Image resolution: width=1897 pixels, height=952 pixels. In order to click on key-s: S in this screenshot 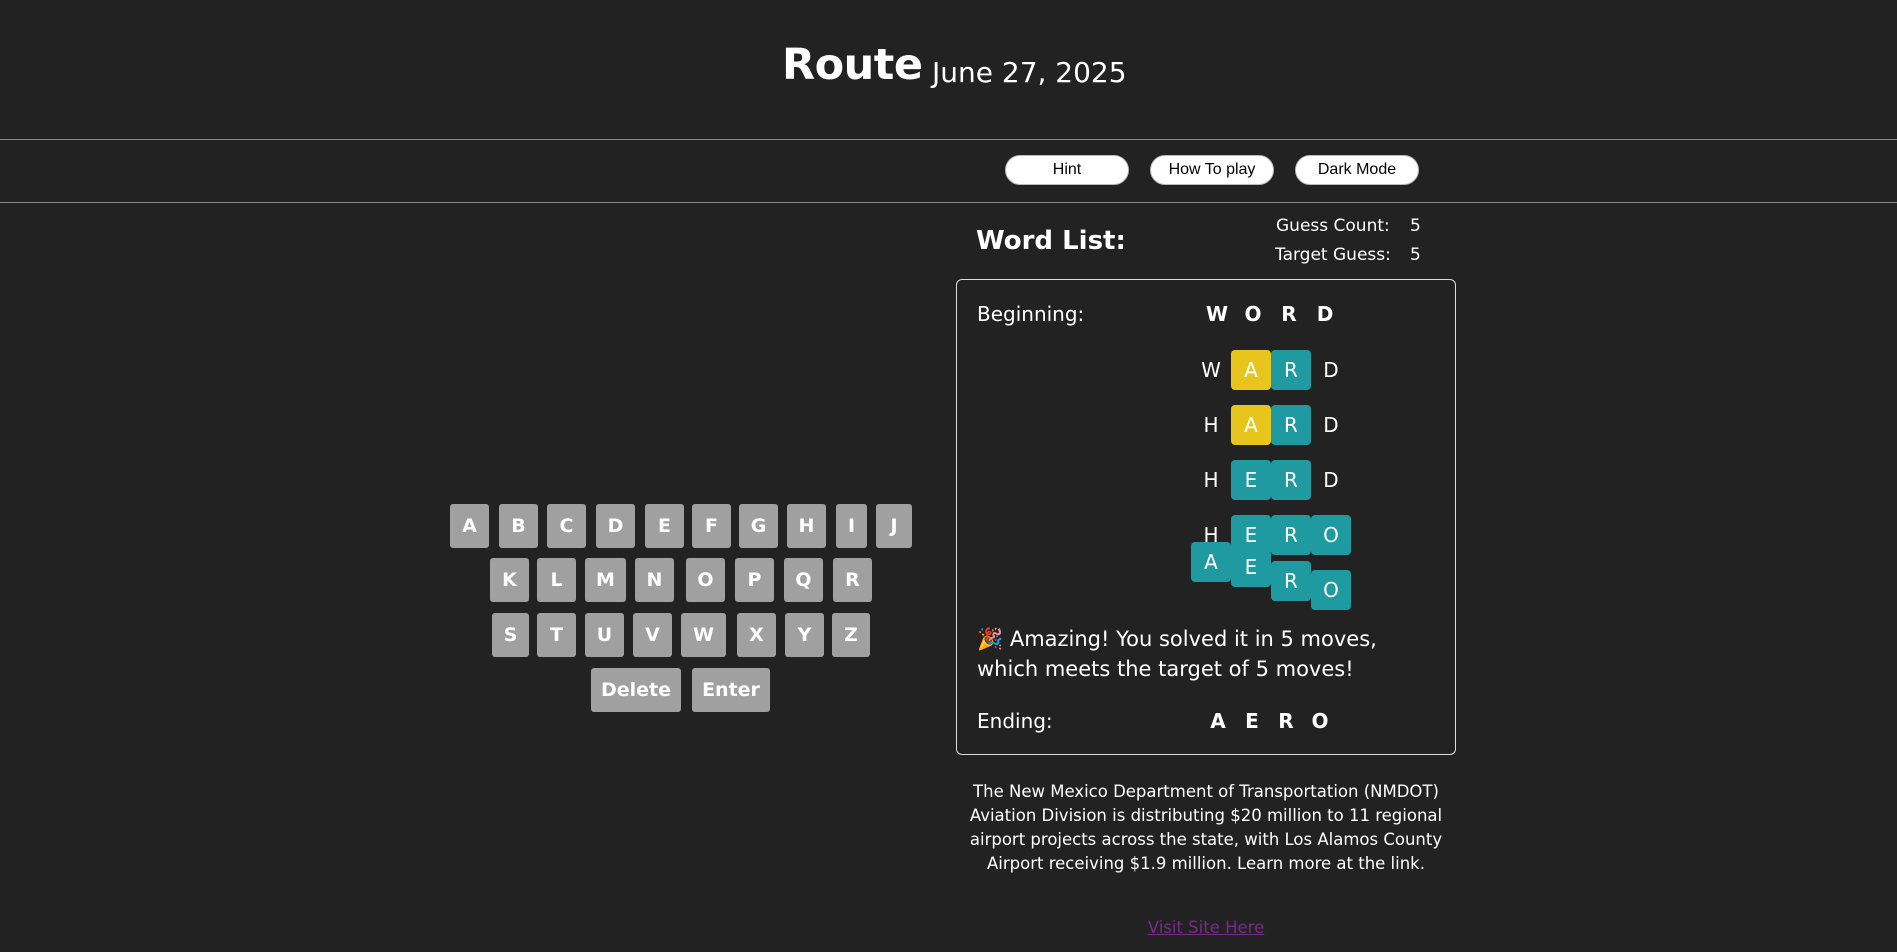, I will do `click(510, 635)`.